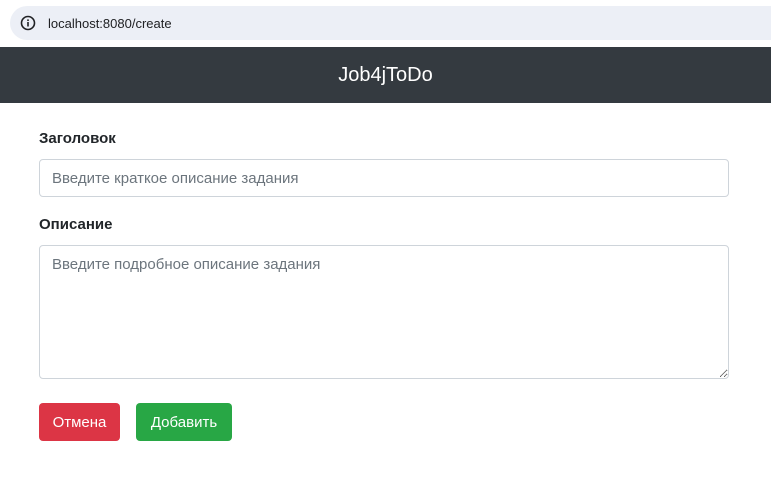 The image size is (771, 482). I want to click on add-button: Добавить, so click(184, 422).